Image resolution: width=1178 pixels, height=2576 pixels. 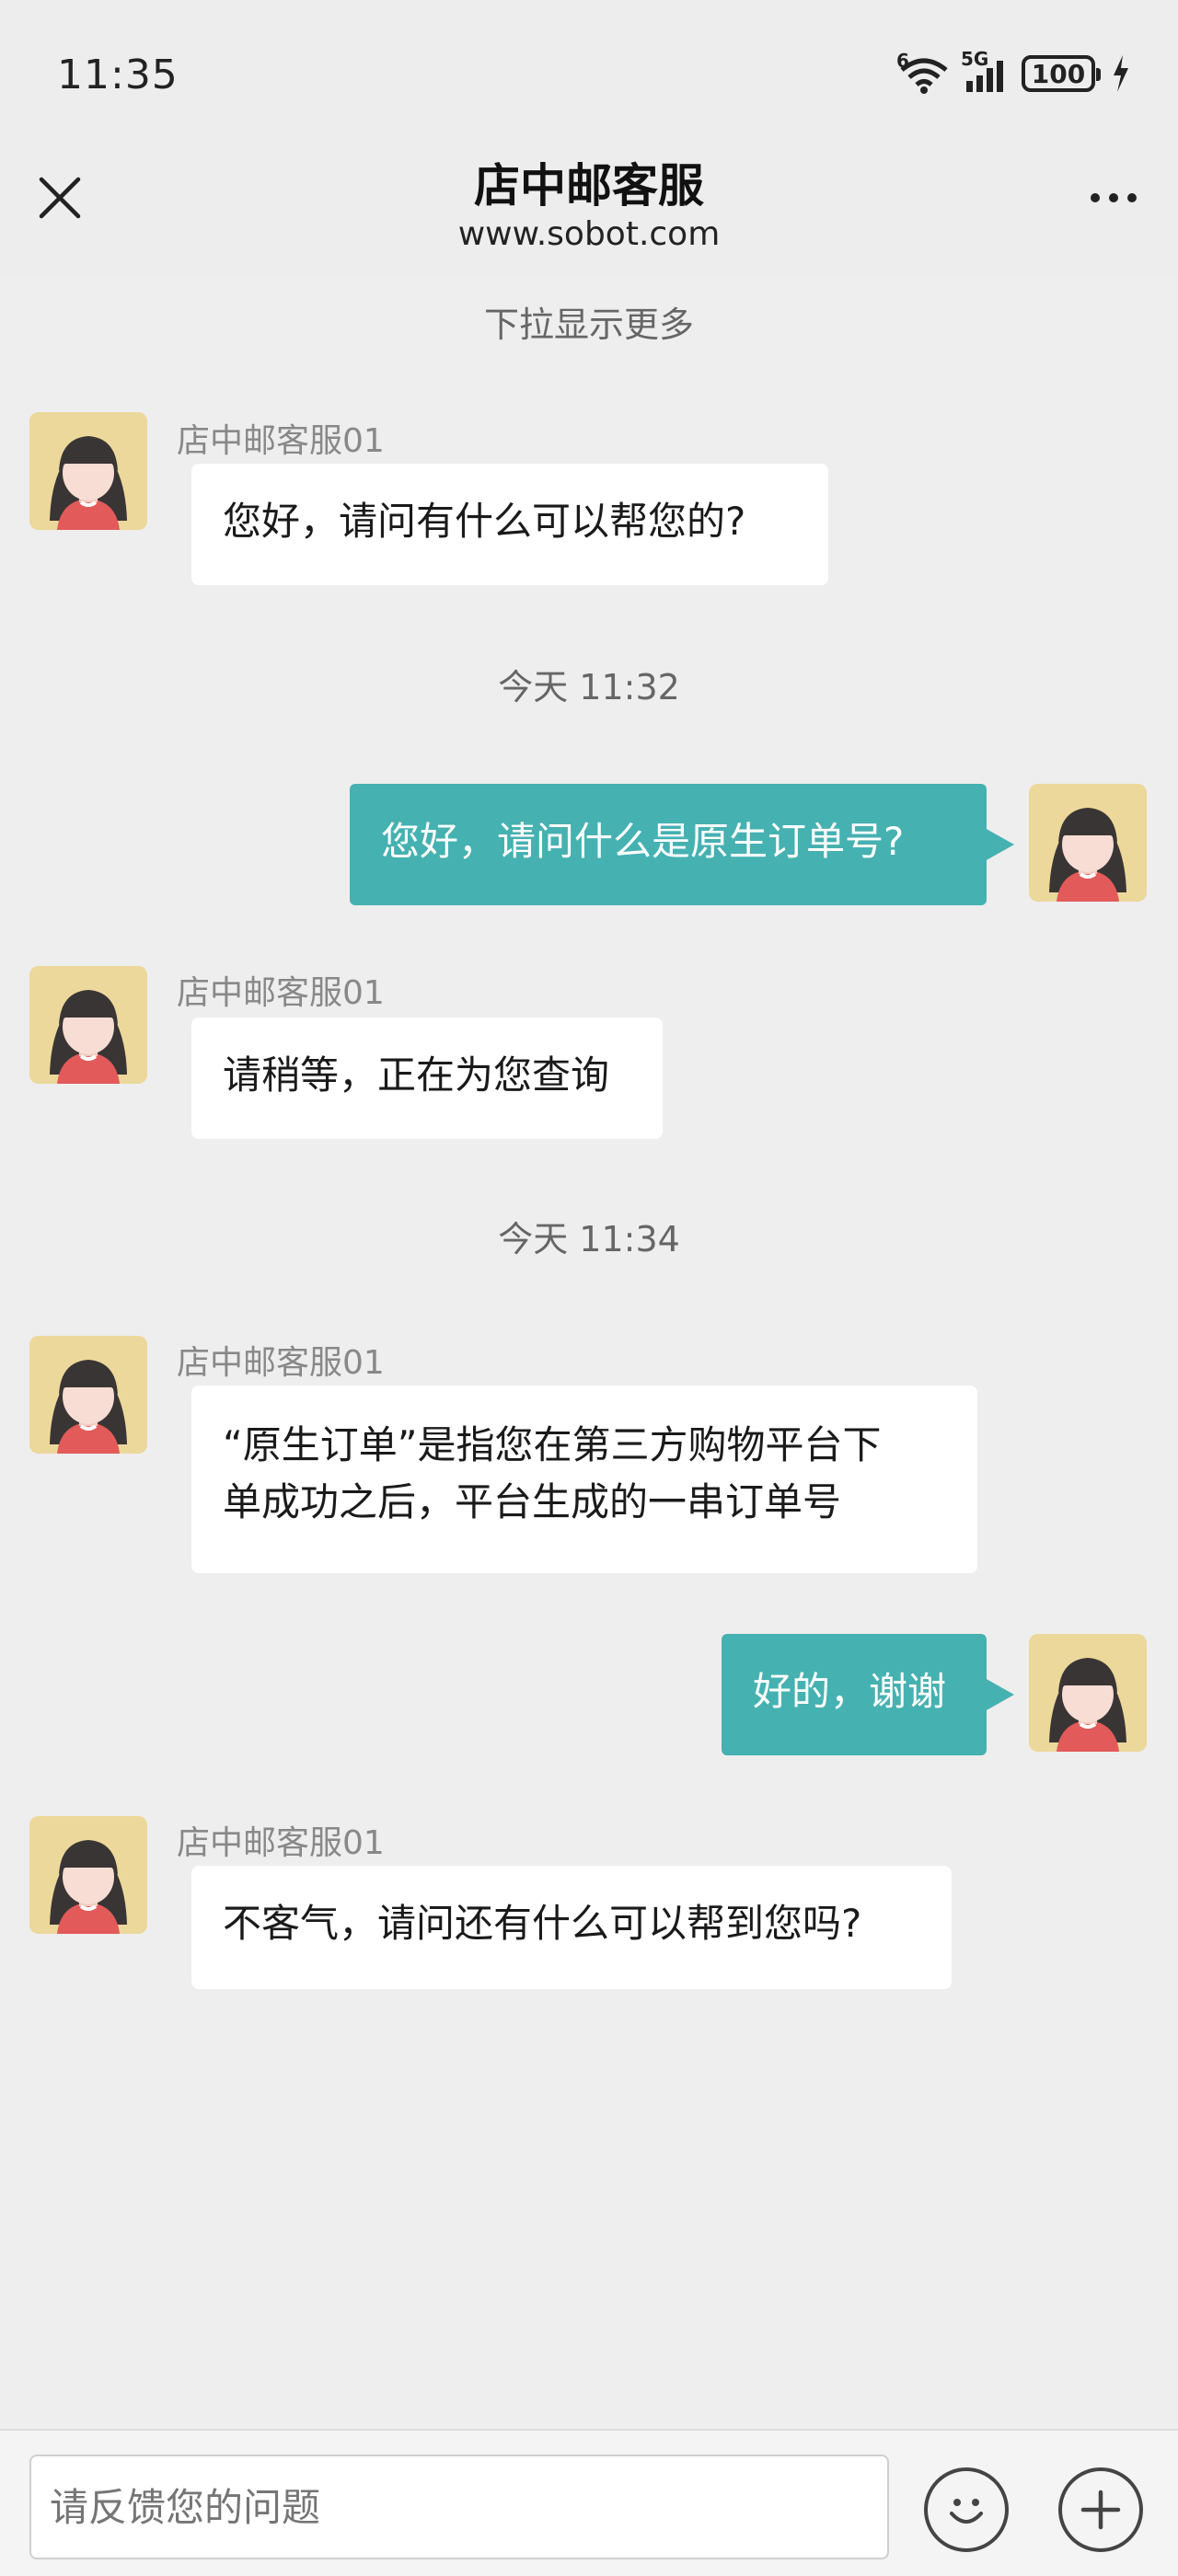 I want to click on plus-icon, so click(x=1100, y=2510).